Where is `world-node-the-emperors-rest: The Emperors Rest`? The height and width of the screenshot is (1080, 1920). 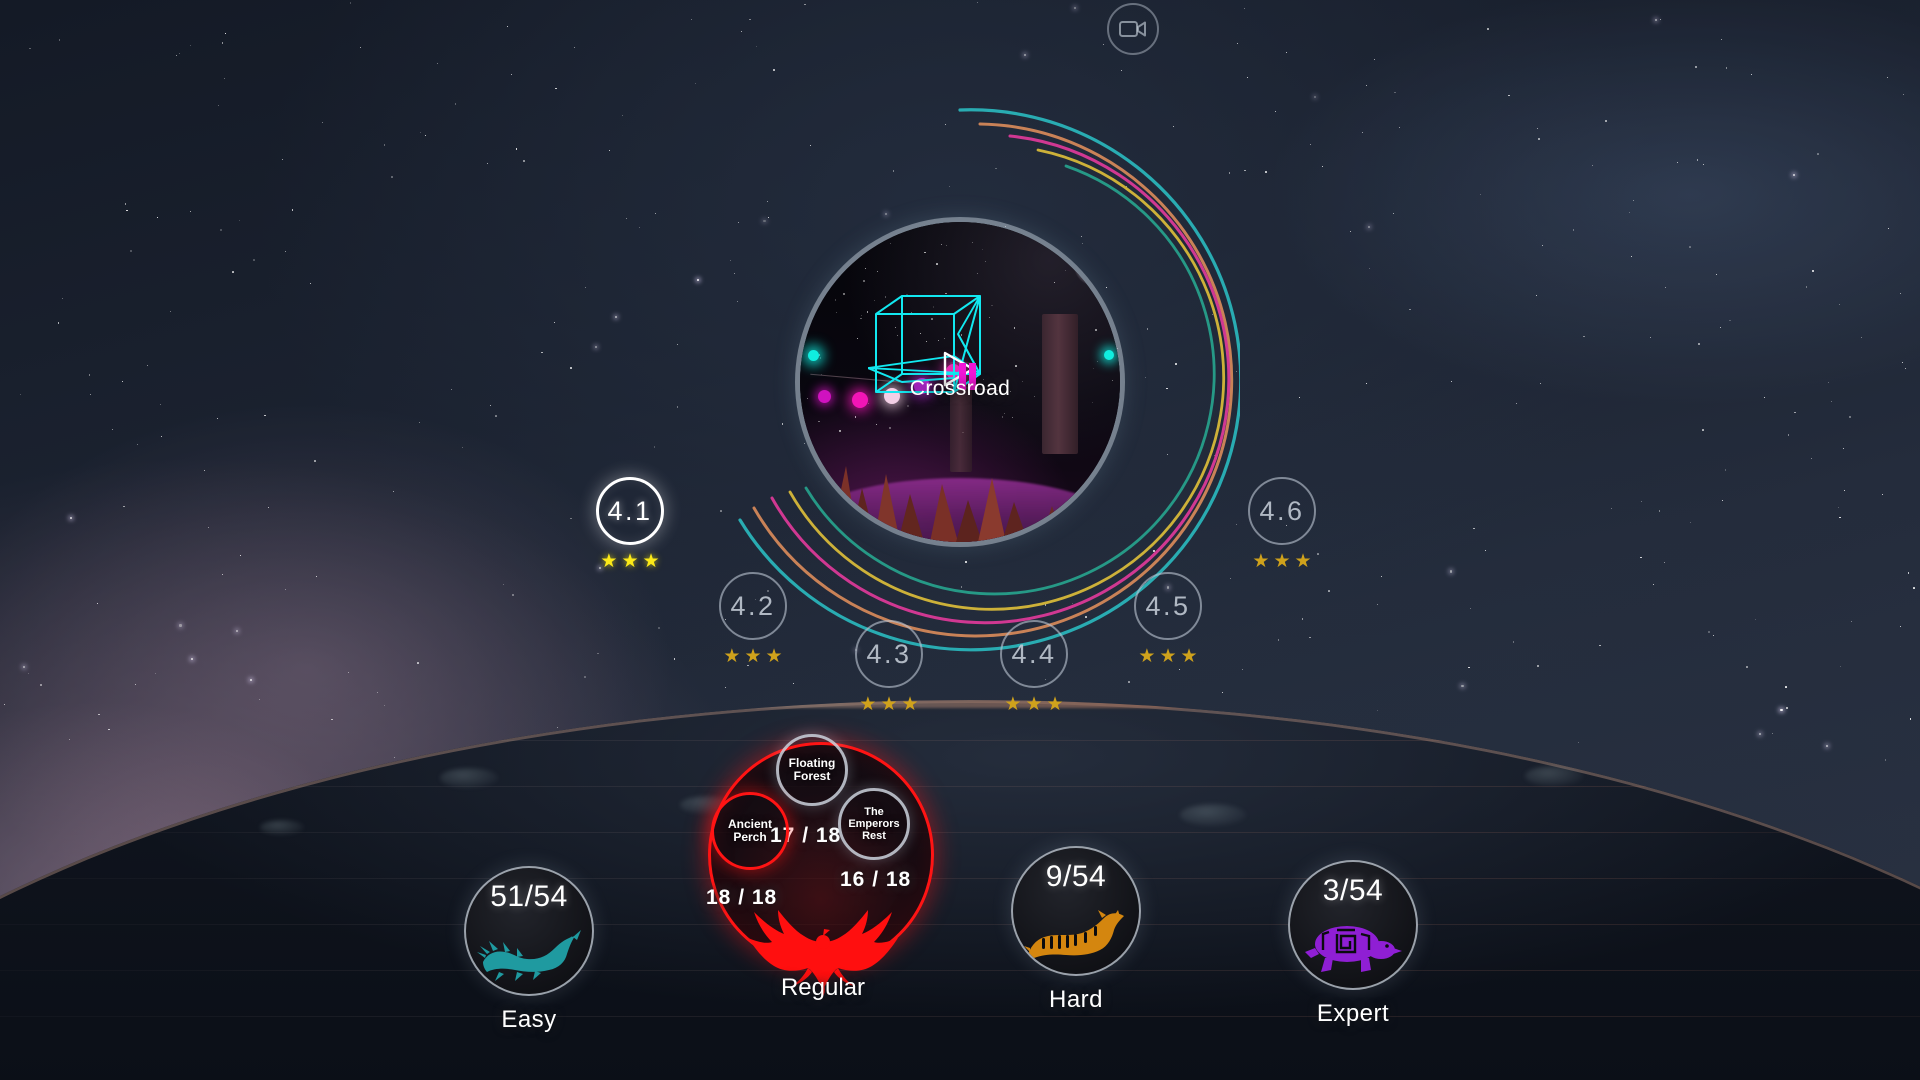
world-node-the-emperors-rest: The Emperors Rest is located at coordinates (874, 824).